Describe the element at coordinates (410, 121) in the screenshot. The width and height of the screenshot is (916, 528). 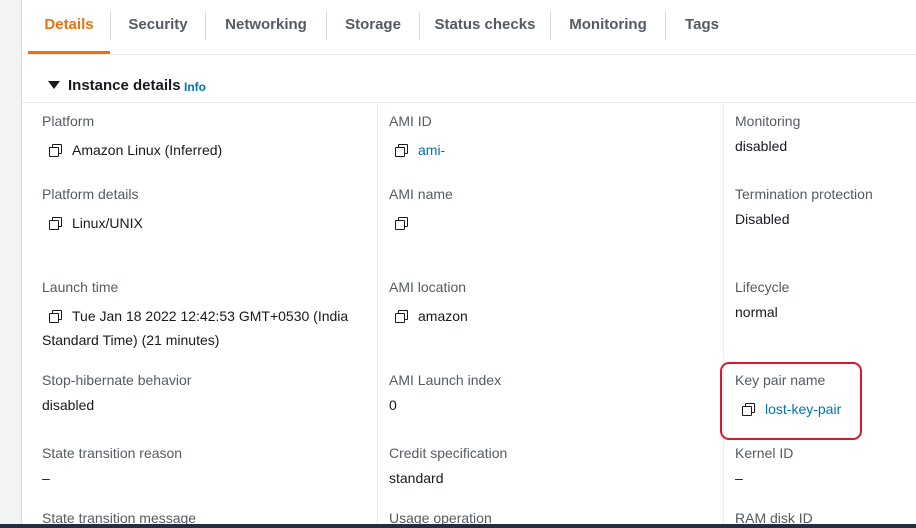
I see `ami-id-label: AMI ID` at that location.